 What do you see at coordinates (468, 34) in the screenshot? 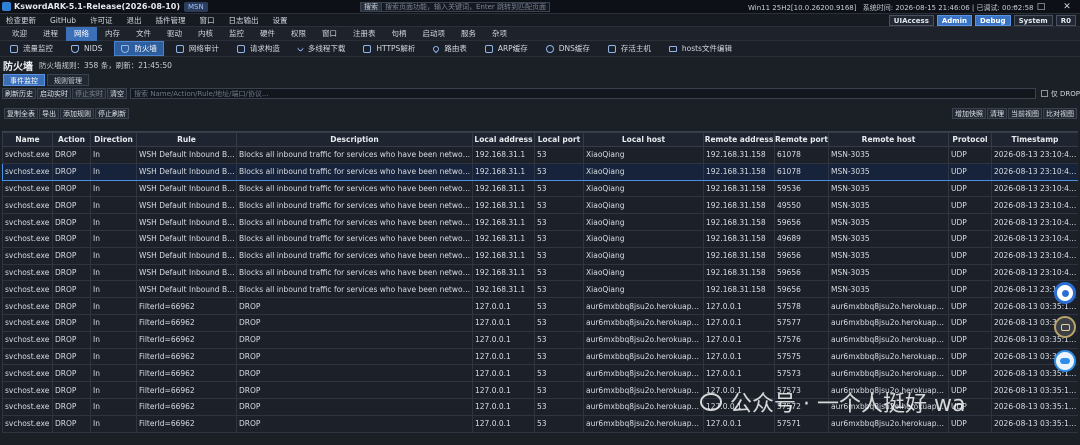
I see `tab-service: 服务` at bounding box center [468, 34].